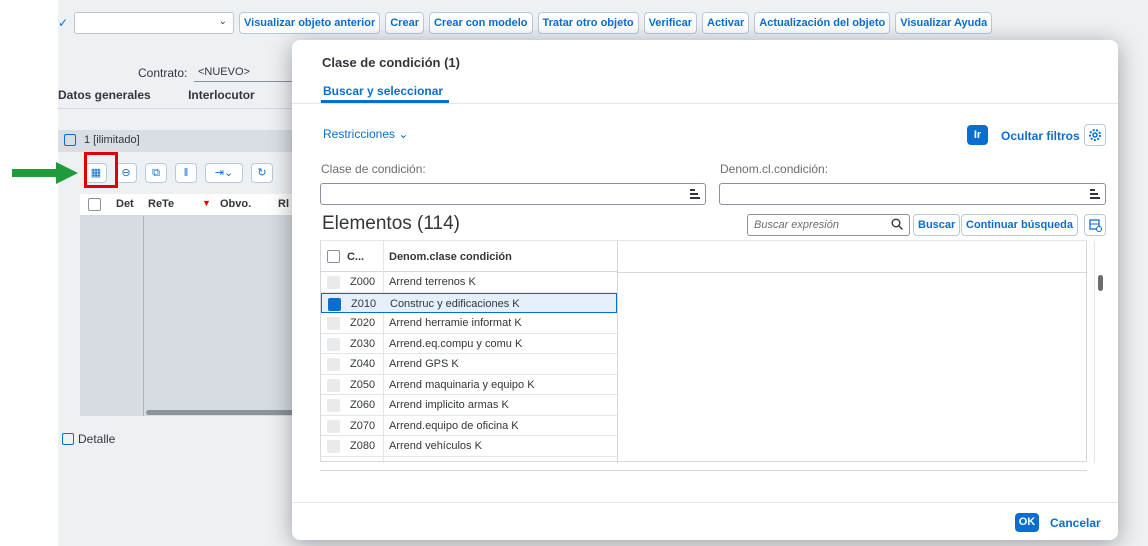 This screenshot has height=546, width=1148. What do you see at coordinates (363, 343) in the screenshot?
I see `row-code: Z030` at bounding box center [363, 343].